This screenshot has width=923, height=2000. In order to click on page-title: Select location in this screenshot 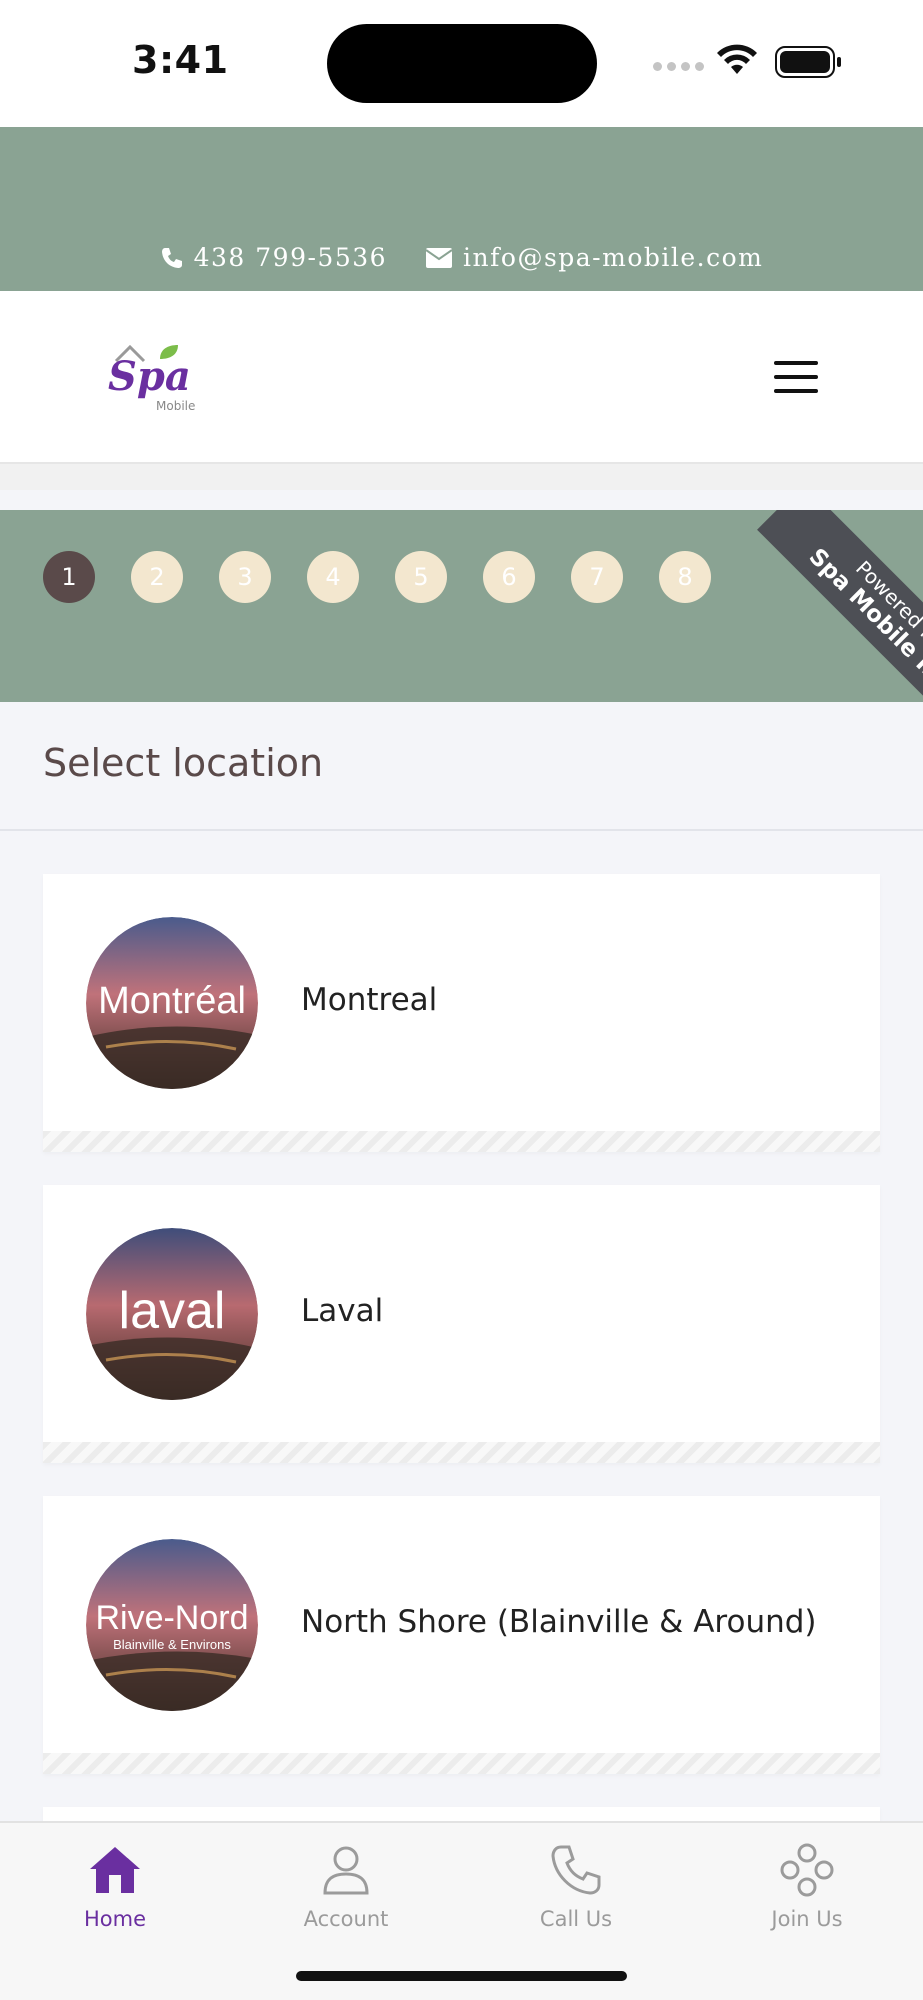, I will do `click(183, 763)`.